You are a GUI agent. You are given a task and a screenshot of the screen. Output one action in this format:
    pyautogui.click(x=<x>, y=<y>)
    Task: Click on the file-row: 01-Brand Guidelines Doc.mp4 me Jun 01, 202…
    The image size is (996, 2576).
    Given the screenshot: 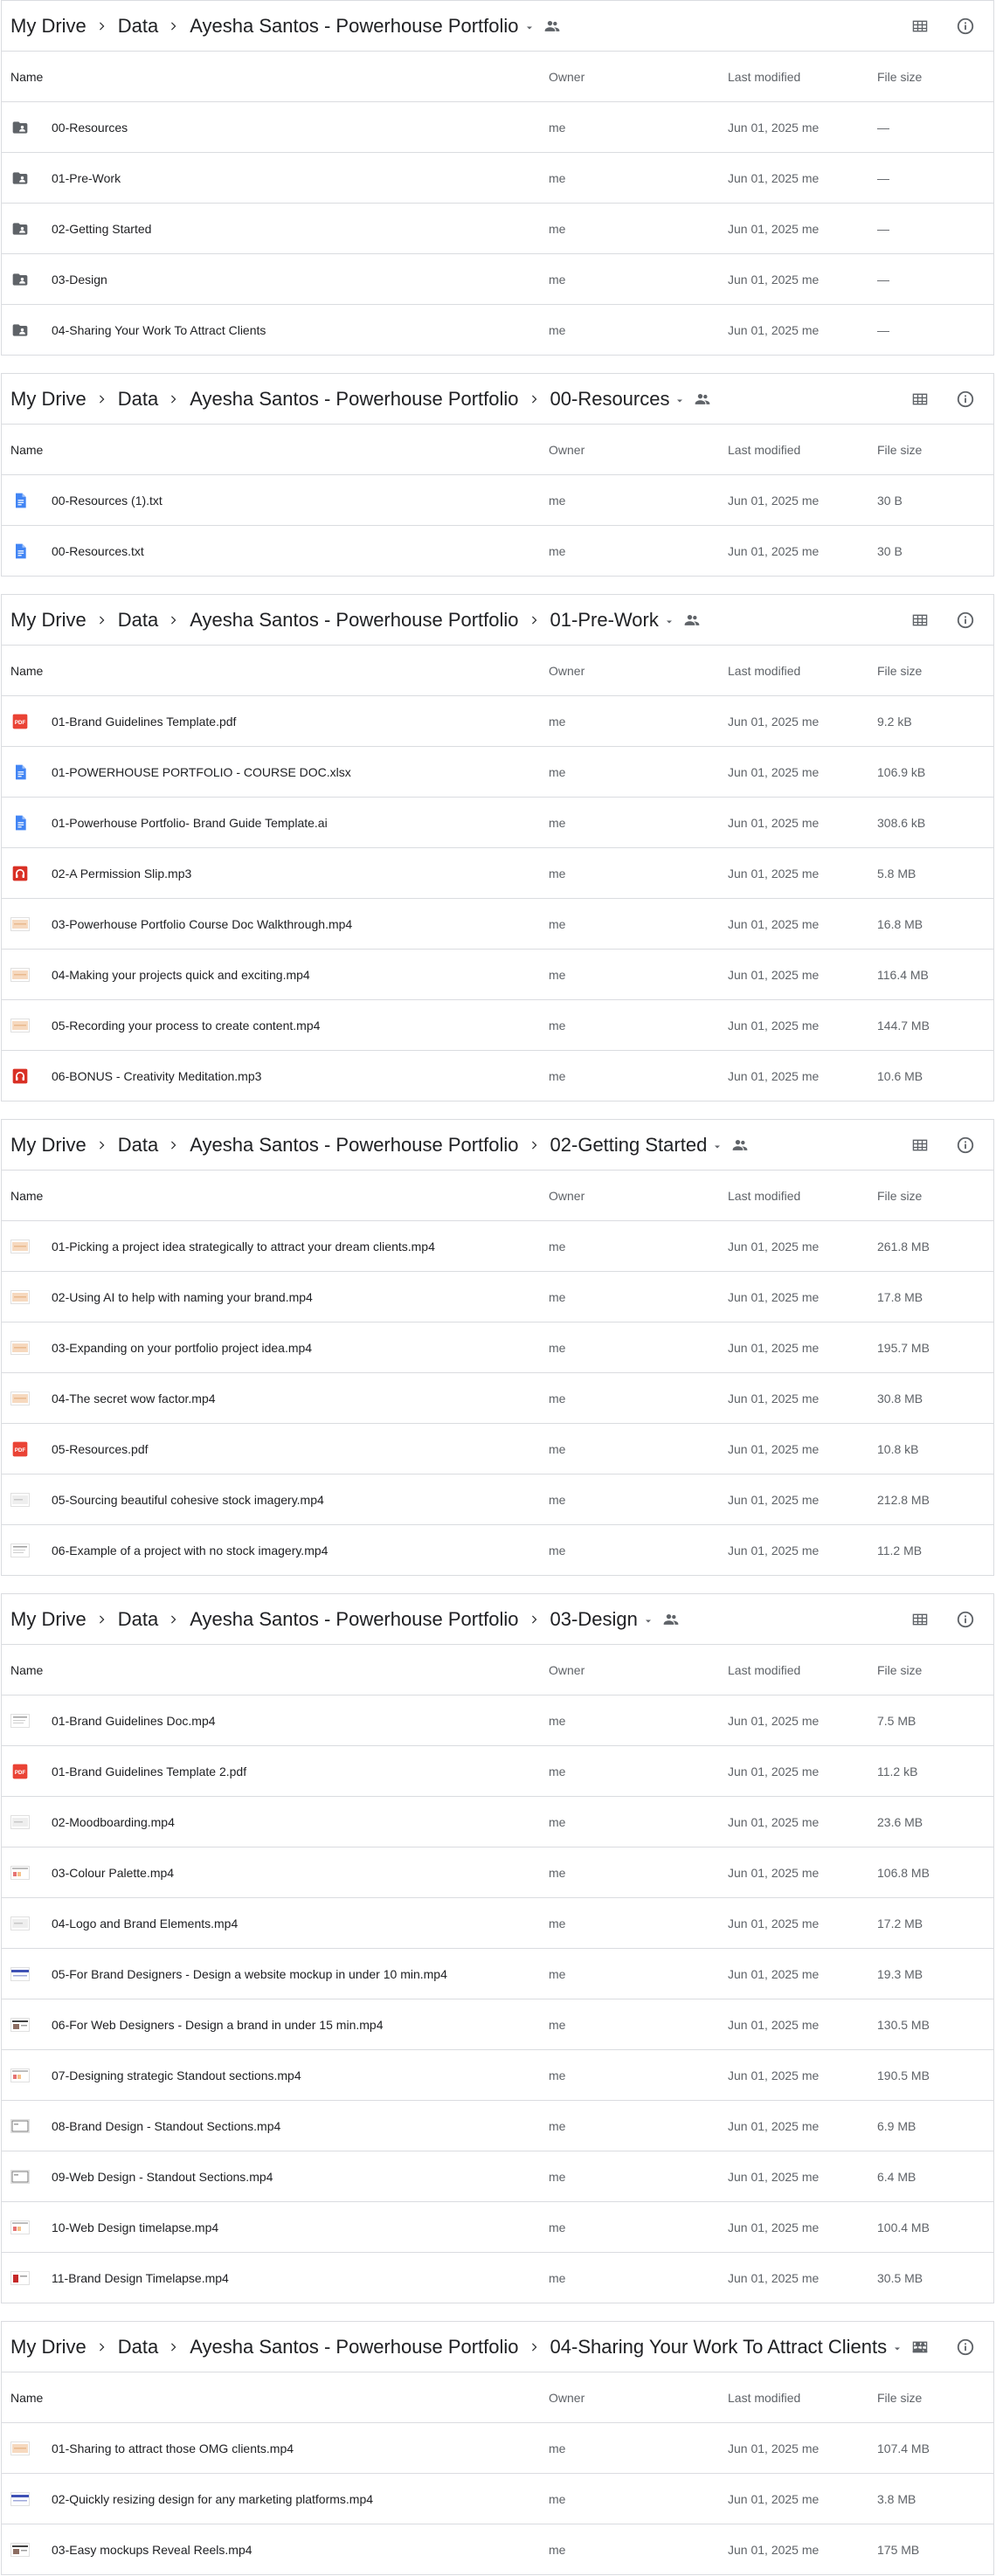 What is the action you would take?
    pyautogui.click(x=497, y=1720)
    